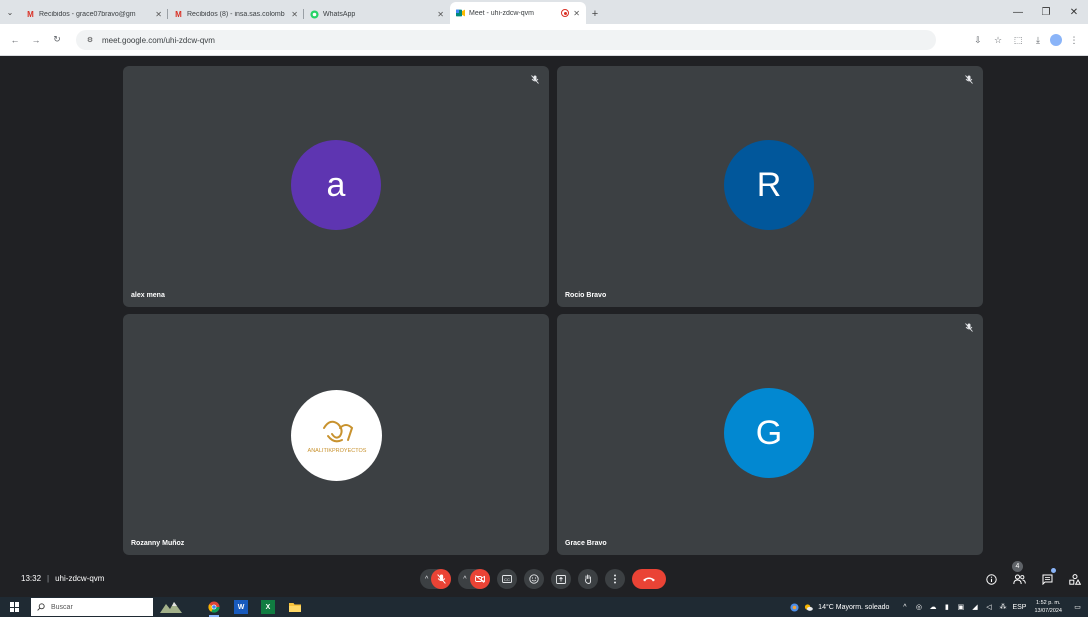  I want to click on hang-up-icon, so click(648, 579).